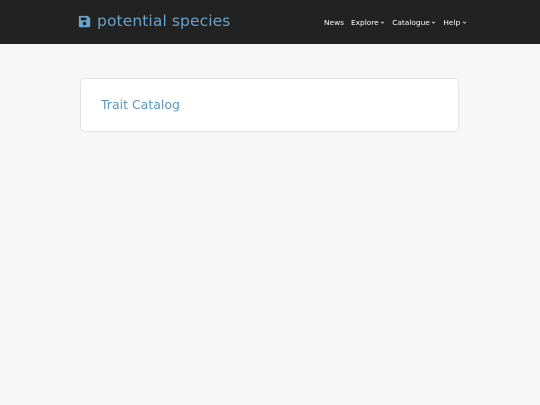 The height and width of the screenshot is (405, 540). Describe the element at coordinates (84, 21) in the screenshot. I see `floppy-disk-icon` at that location.